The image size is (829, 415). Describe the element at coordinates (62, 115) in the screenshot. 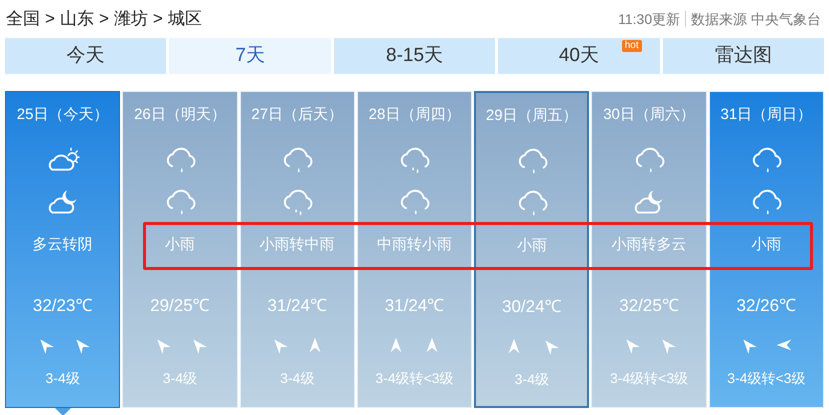

I see `date-label: 25日（今天）` at that location.